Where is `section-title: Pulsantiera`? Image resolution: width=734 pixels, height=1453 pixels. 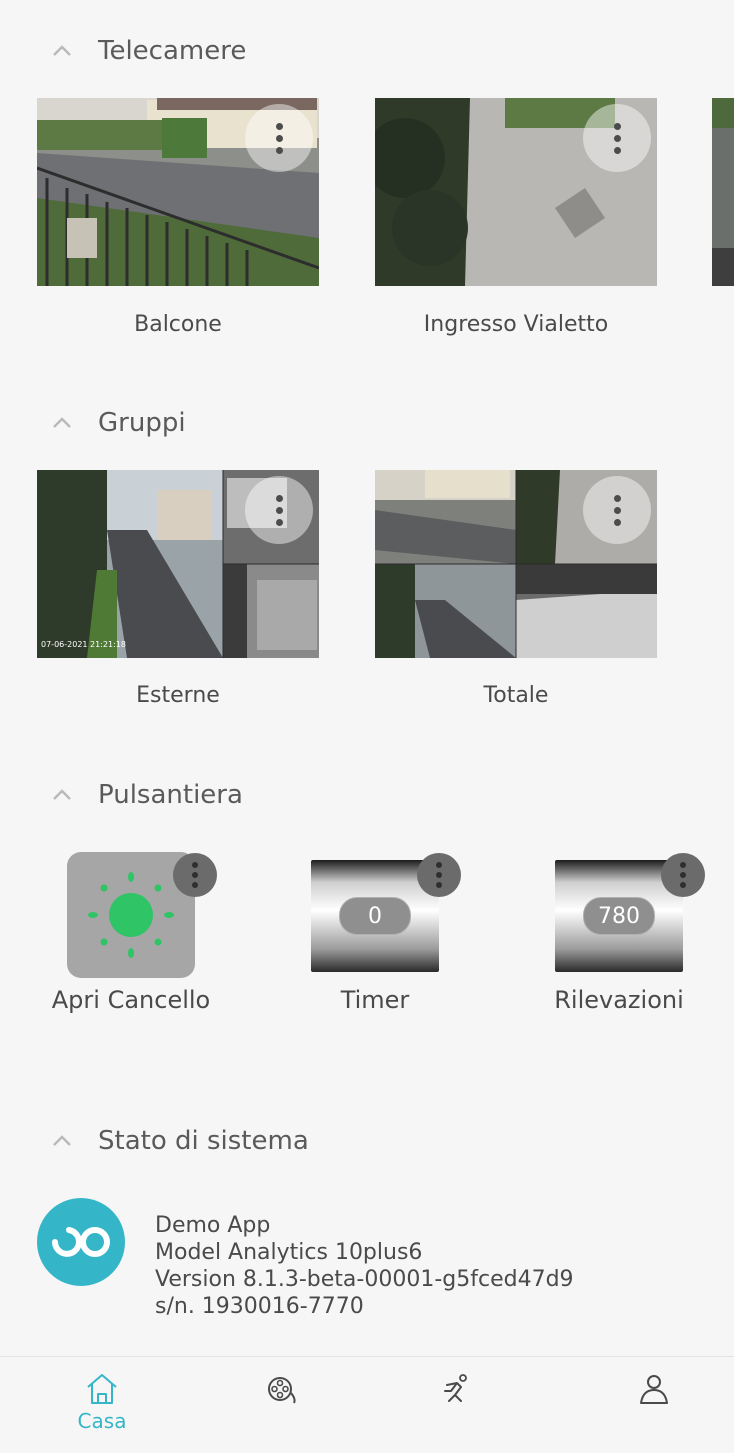 section-title: Pulsantiera is located at coordinates (170, 795).